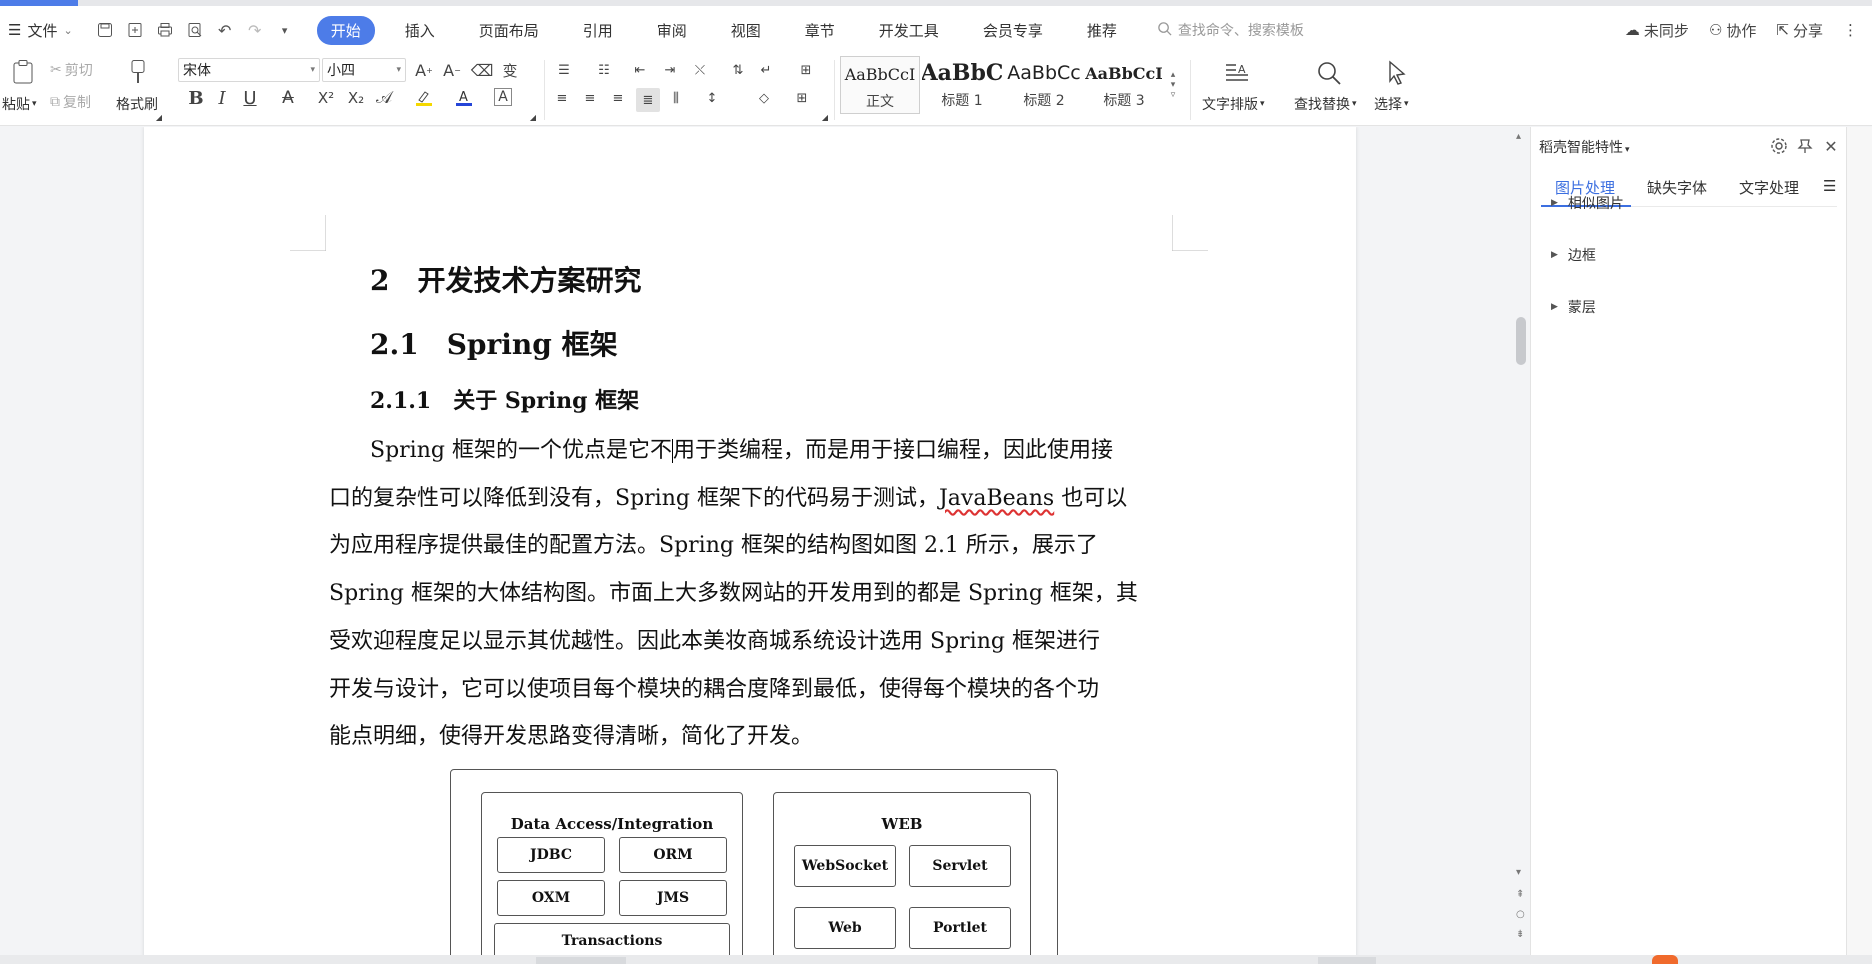 The image size is (1872, 964). Describe the element at coordinates (249, 70) in the screenshot. I see `font-name-select: 宋体 ▾` at that location.